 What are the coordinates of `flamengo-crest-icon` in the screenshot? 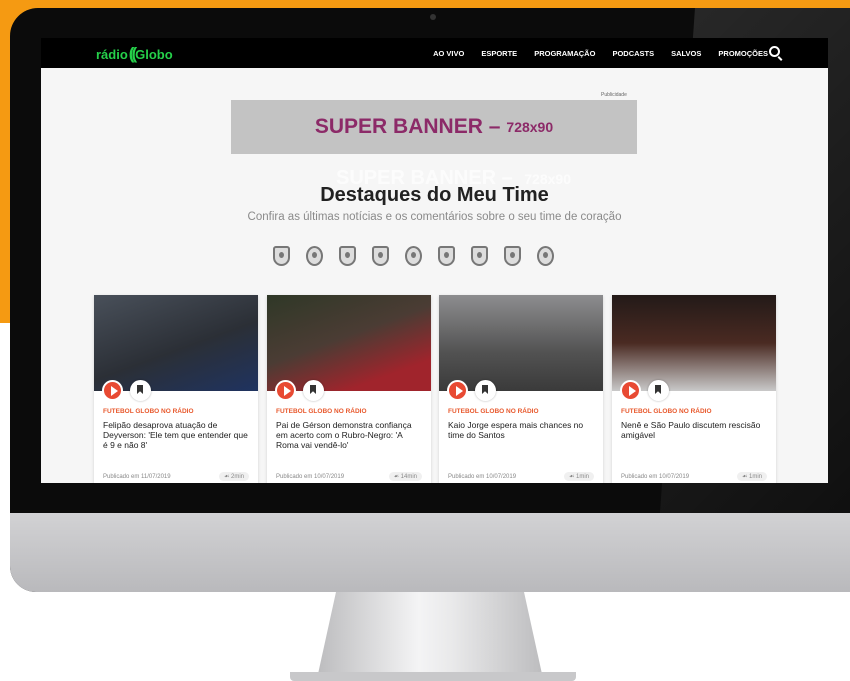 It's located at (347, 256).